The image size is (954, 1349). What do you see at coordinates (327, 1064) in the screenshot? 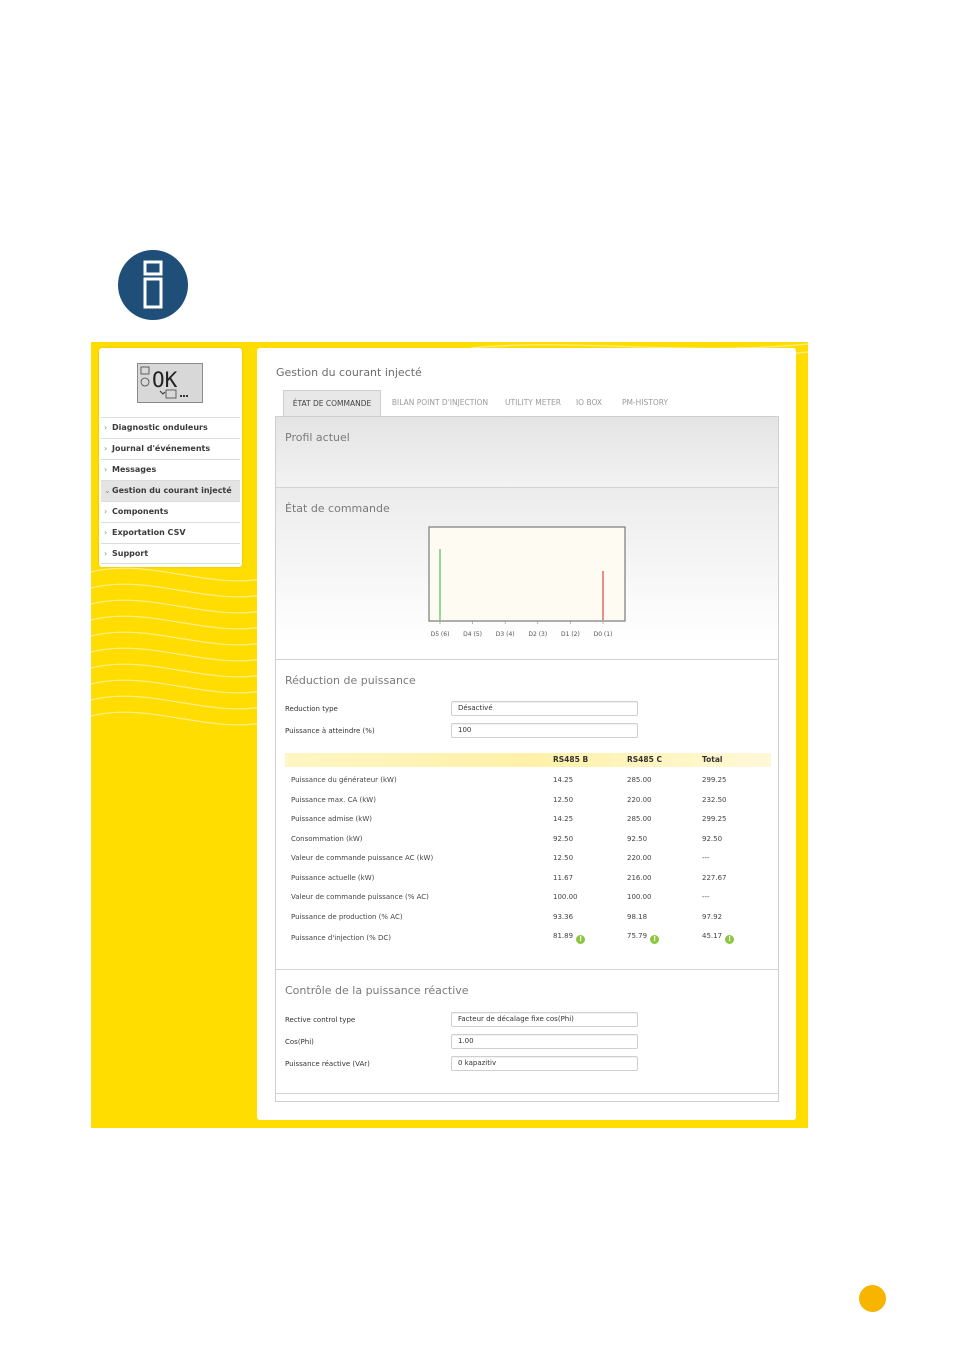
I see `reactive-power-label: Puissance réactive (VAr)` at bounding box center [327, 1064].